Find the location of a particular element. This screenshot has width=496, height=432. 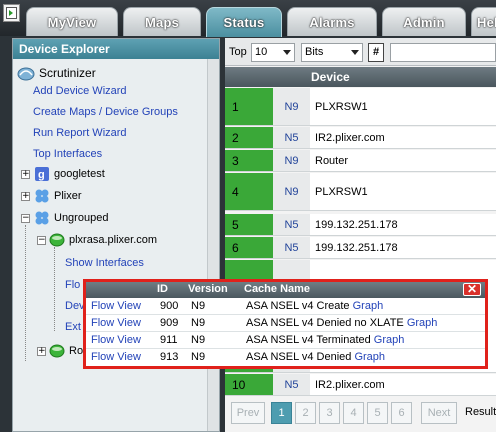

tree-group-plixer: Plixer is located at coordinates (68, 196).